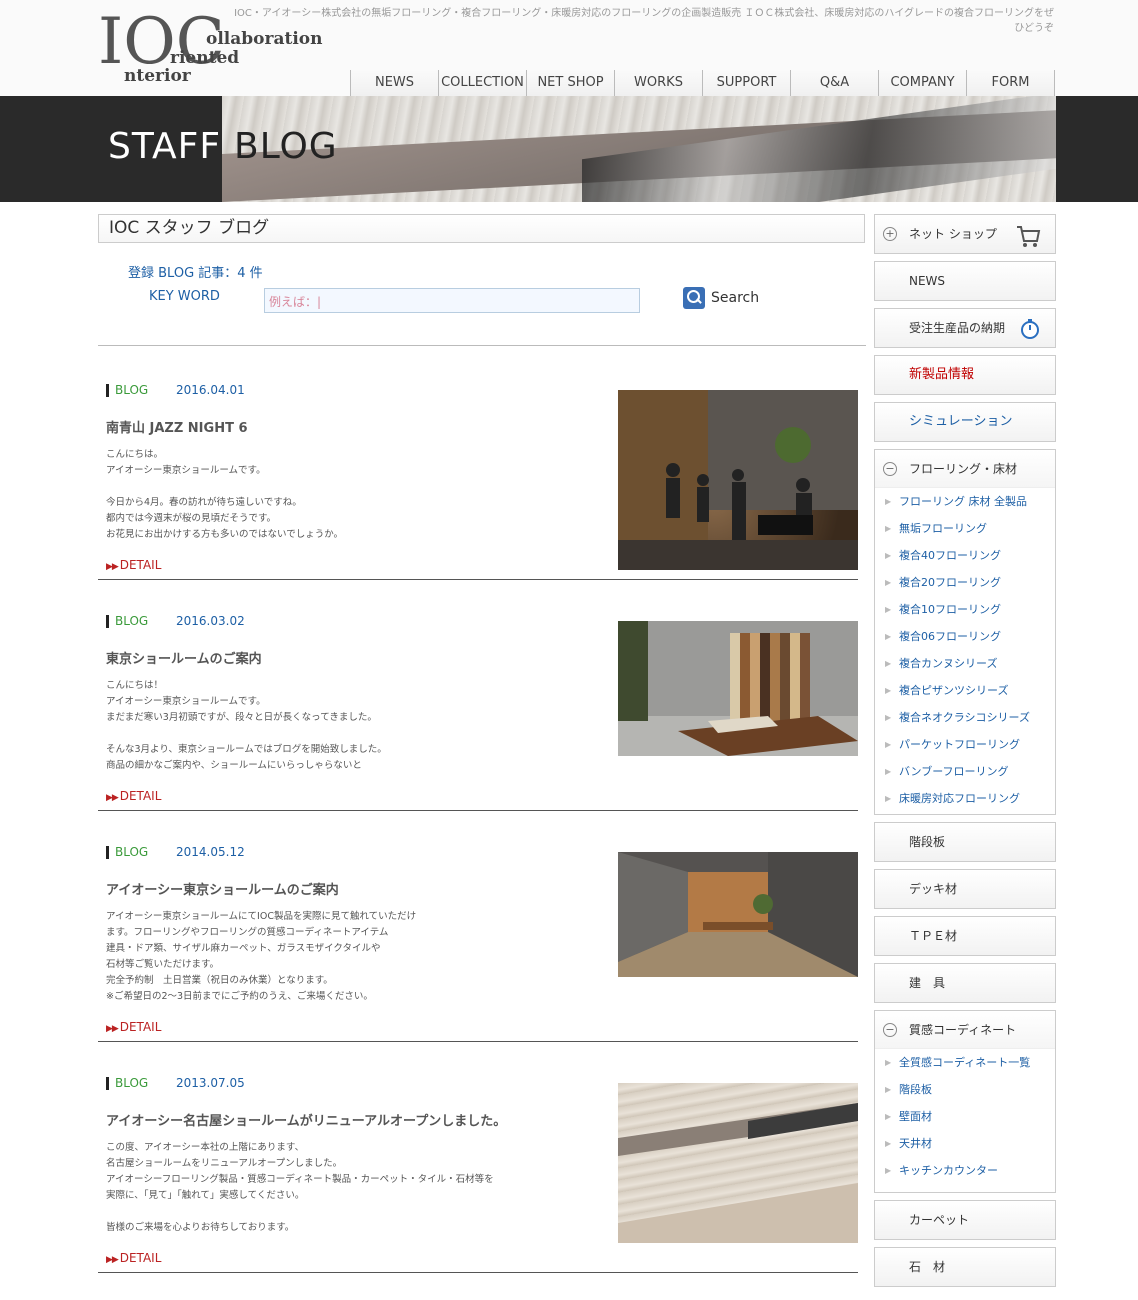 This screenshot has height=1300, width=1138. What do you see at coordinates (965, 1267) in the screenshot?
I see `sidebar-stone: 石 材` at bounding box center [965, 1267].